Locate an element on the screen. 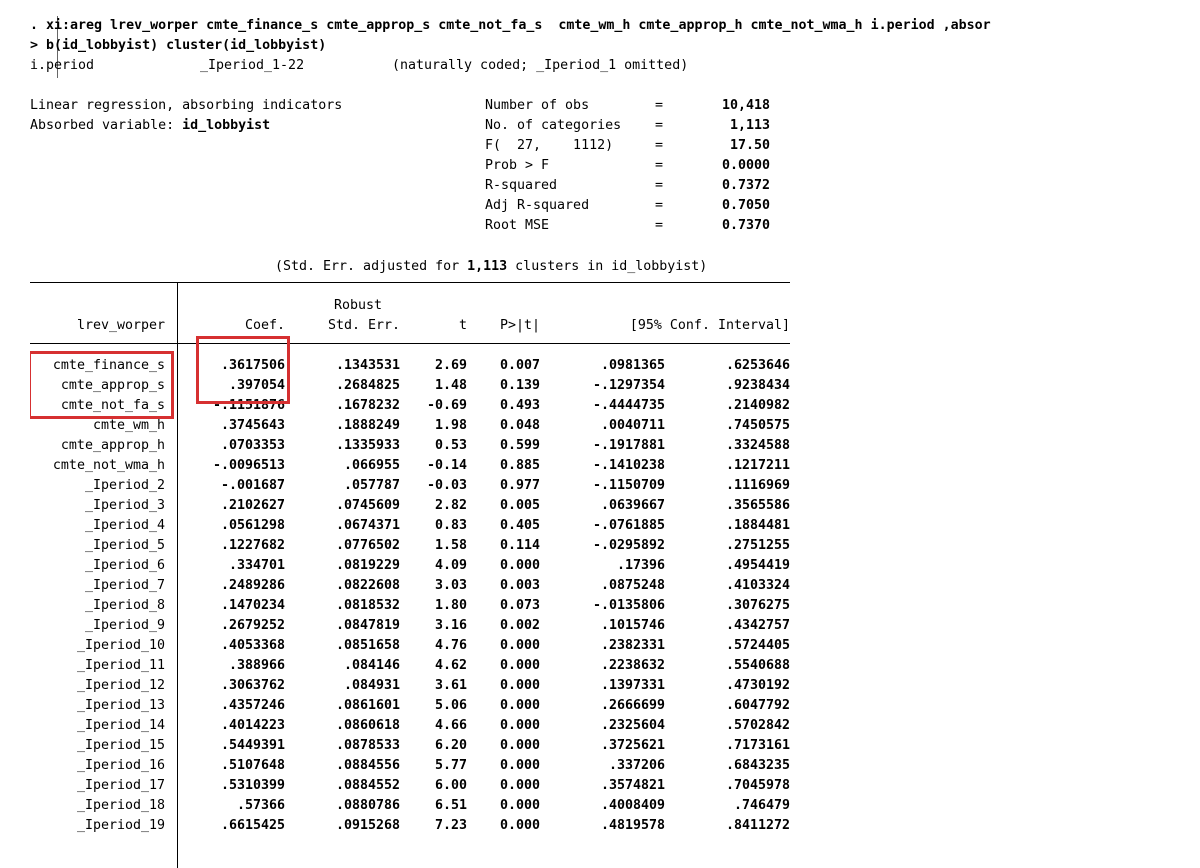  stat-label: Prob > F is located at coordinates (517, 165).